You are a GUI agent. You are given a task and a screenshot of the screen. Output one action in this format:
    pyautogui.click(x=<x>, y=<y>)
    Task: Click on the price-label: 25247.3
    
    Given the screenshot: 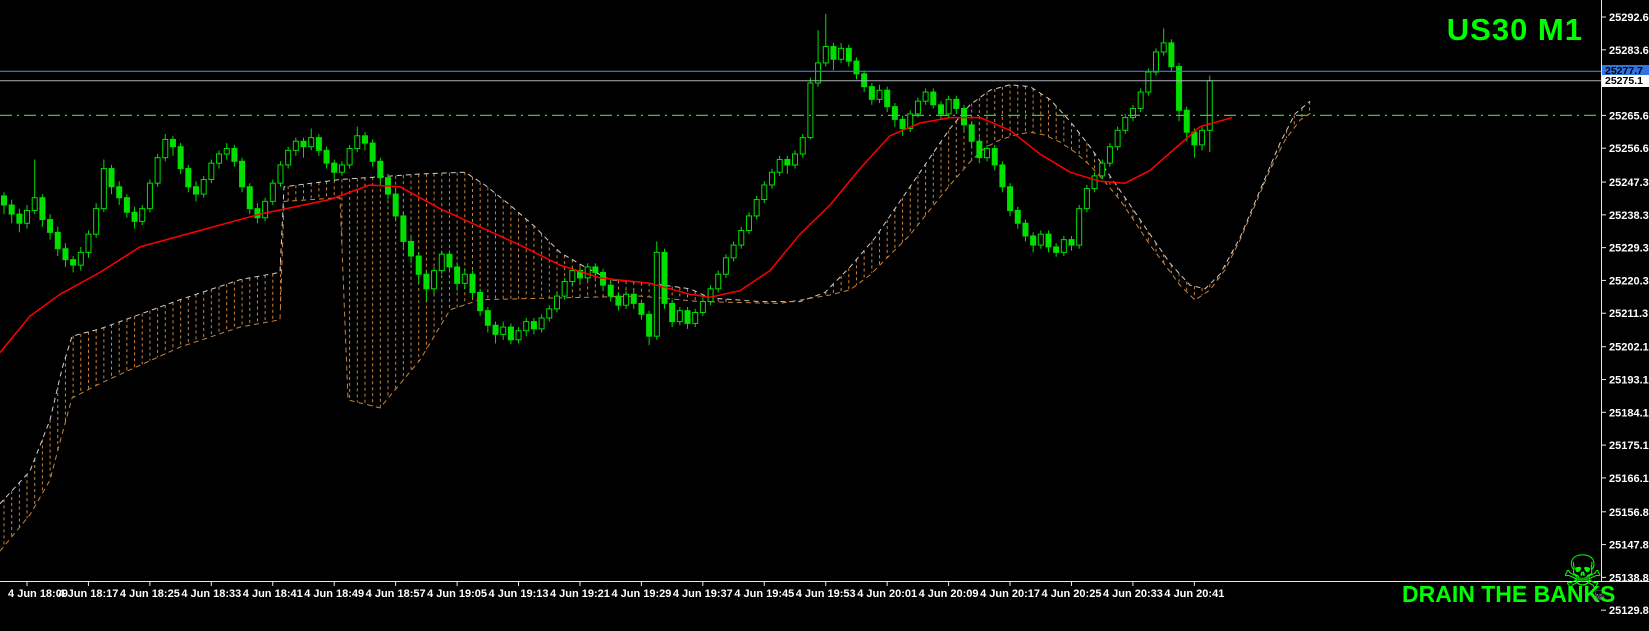 What is the action you would take?
    pyautogui.click(x=1629, y=183)
    